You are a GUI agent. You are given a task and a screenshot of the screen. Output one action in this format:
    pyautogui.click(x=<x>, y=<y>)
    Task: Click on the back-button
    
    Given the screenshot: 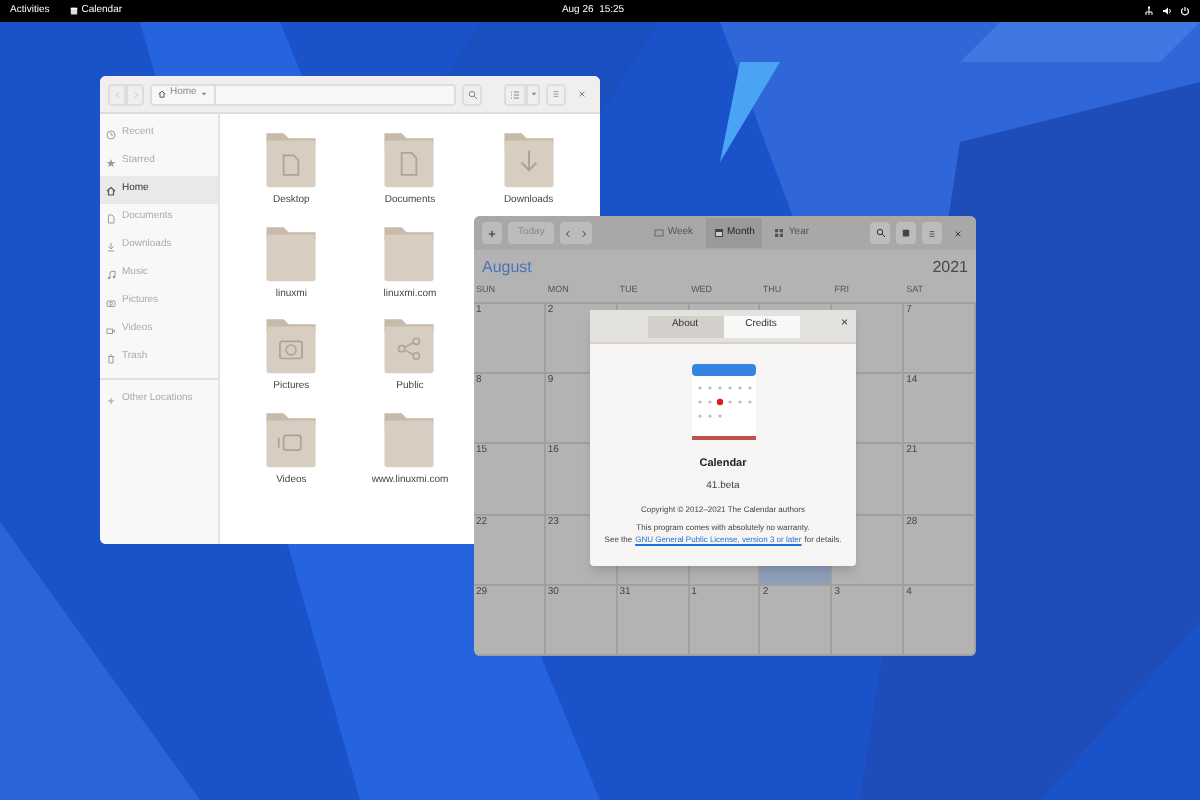 What is the action you would take?
    pyautogui.click(x=117, y=94)
    